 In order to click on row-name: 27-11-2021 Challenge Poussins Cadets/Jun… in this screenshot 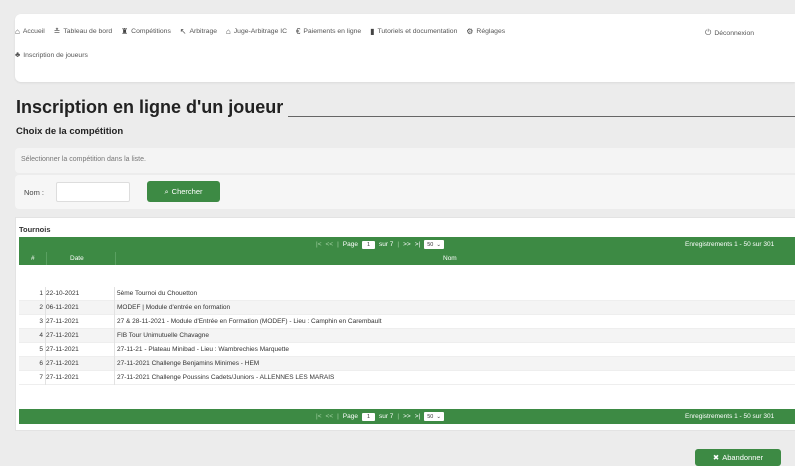, I will do `click(226, 377)`.